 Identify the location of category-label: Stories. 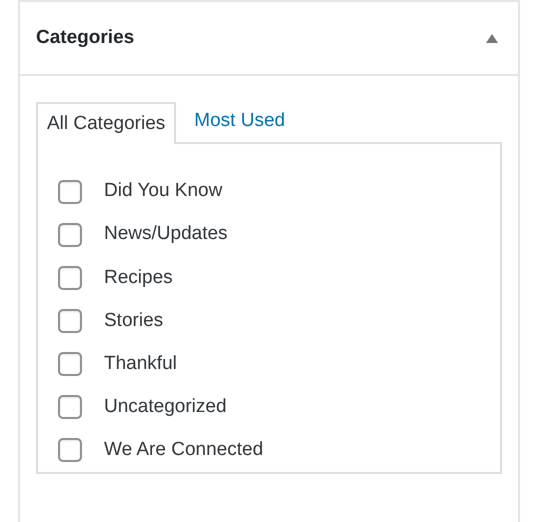
(134, 320).